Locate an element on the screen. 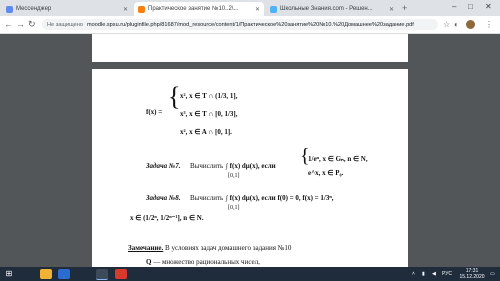 The height and width of the screenshot is (281, 500). maximize-icon: □ is located at coordinates (470, 6).